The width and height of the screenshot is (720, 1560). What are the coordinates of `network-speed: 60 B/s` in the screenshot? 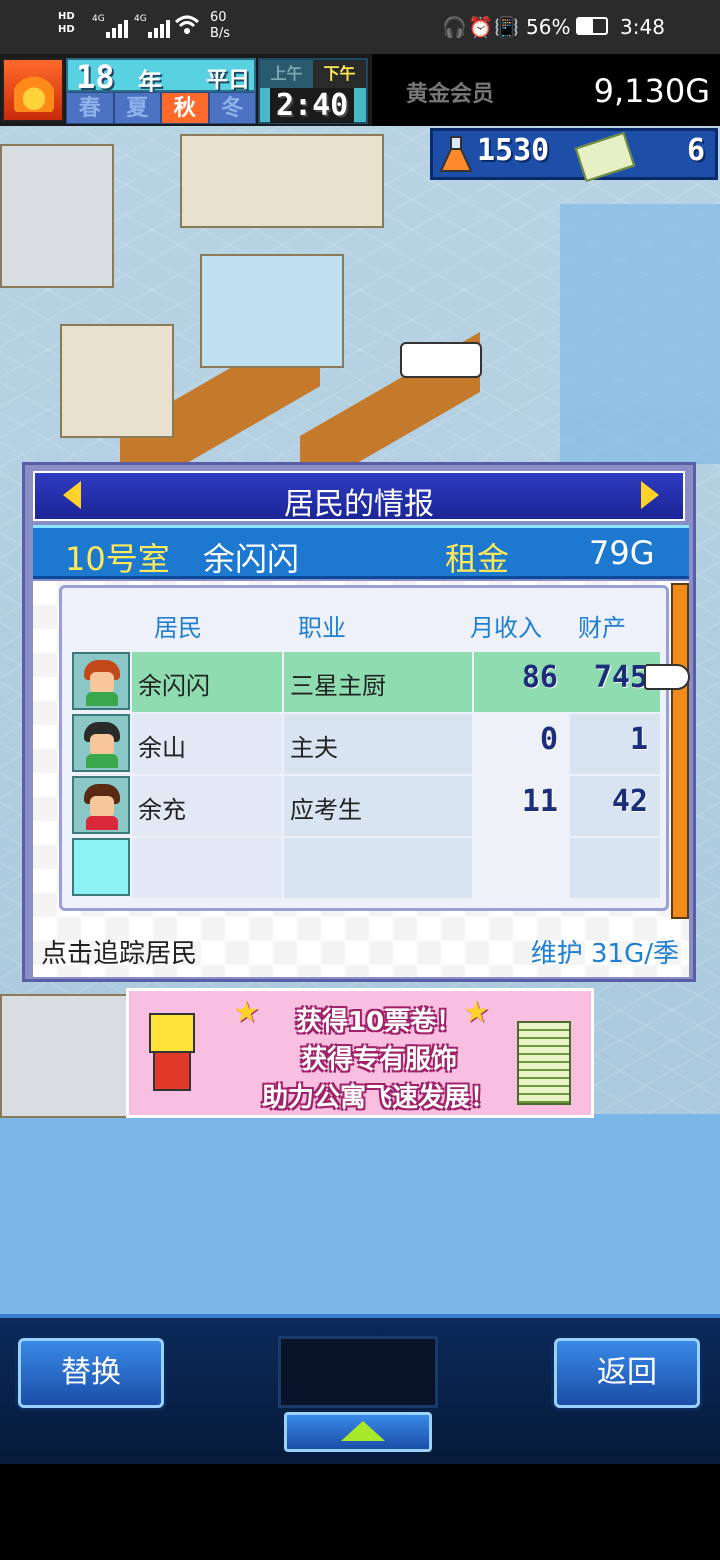 It's located at (220, 25).